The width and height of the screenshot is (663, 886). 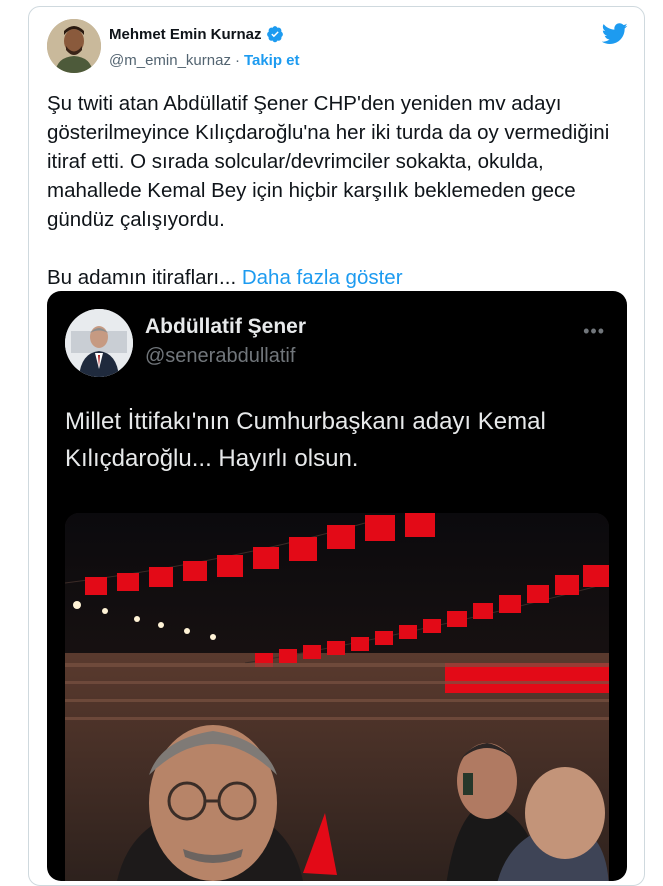 What do you see at coordinates (185, 34) in the screenshot?
I see `author-name: Mehmet Emin Kurnaz` at bounding box center [185, 34].